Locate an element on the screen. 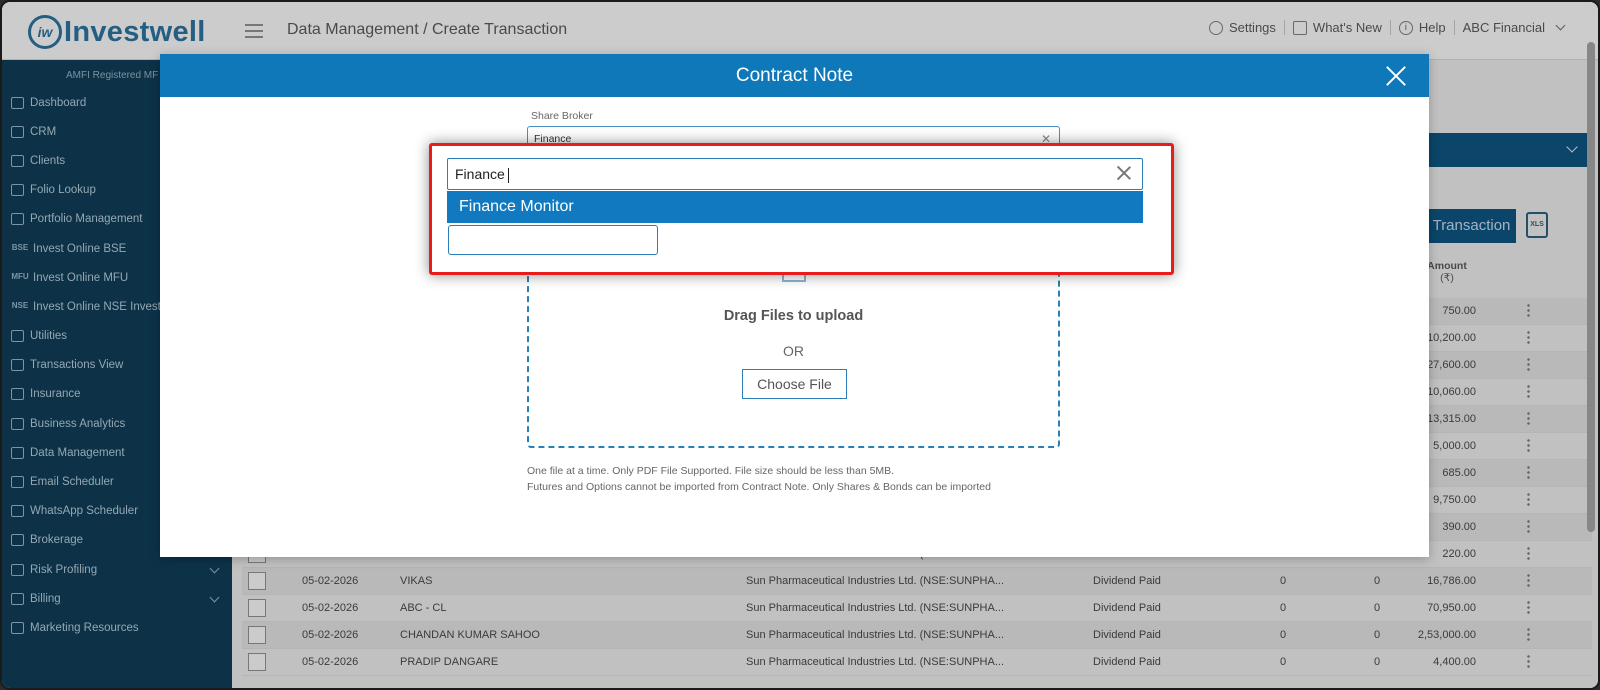 Image resolution: width=1600 pixels, height=690 pixels. clear-search-icon is located at coordinates (1124, 173).